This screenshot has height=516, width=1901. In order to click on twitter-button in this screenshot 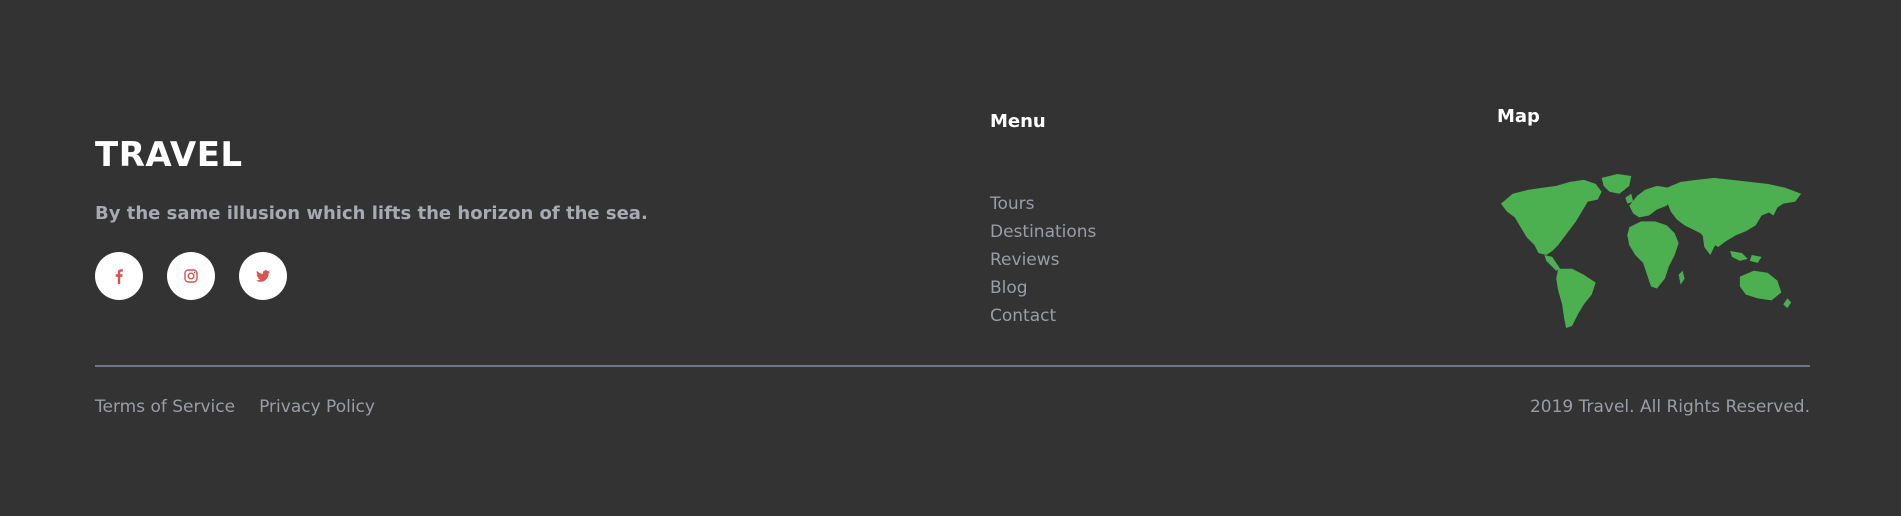, I will do `click(263, 276)`.